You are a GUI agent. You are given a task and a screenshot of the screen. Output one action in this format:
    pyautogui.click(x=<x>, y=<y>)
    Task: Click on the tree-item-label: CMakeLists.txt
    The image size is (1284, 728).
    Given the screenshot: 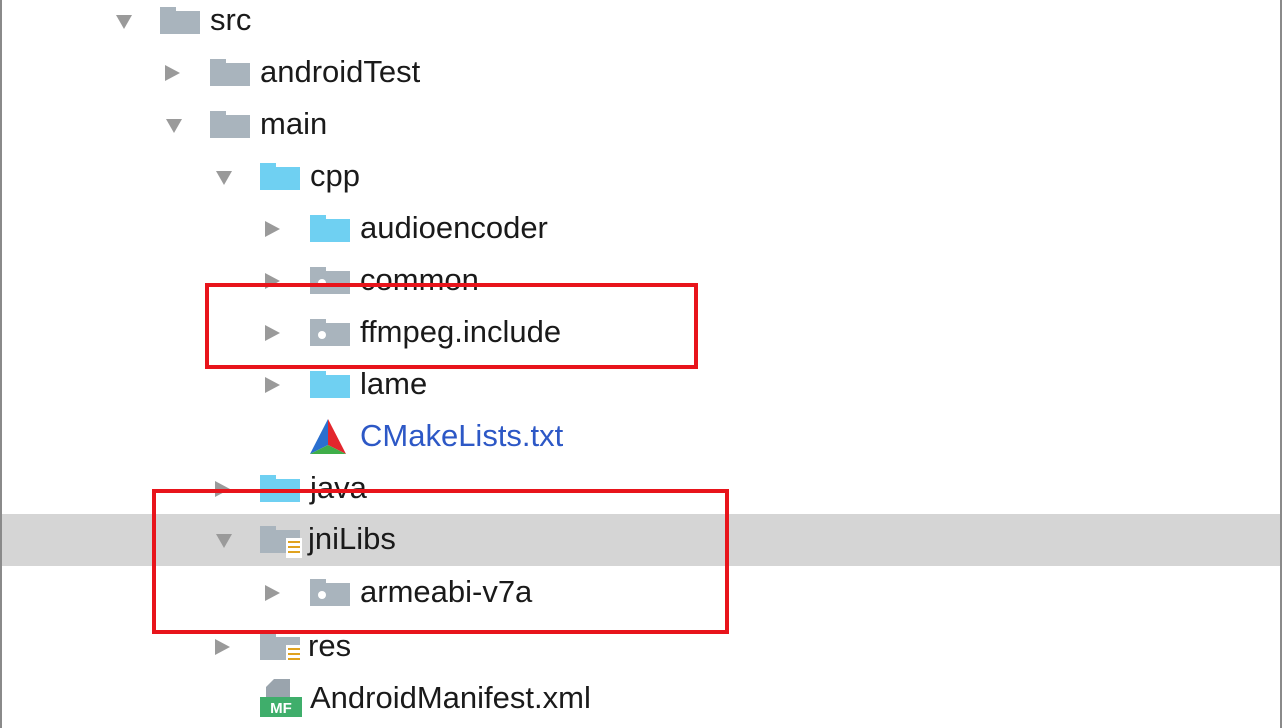 What is the action you would take?
    pyautogui.click(x=462, y=435)
    